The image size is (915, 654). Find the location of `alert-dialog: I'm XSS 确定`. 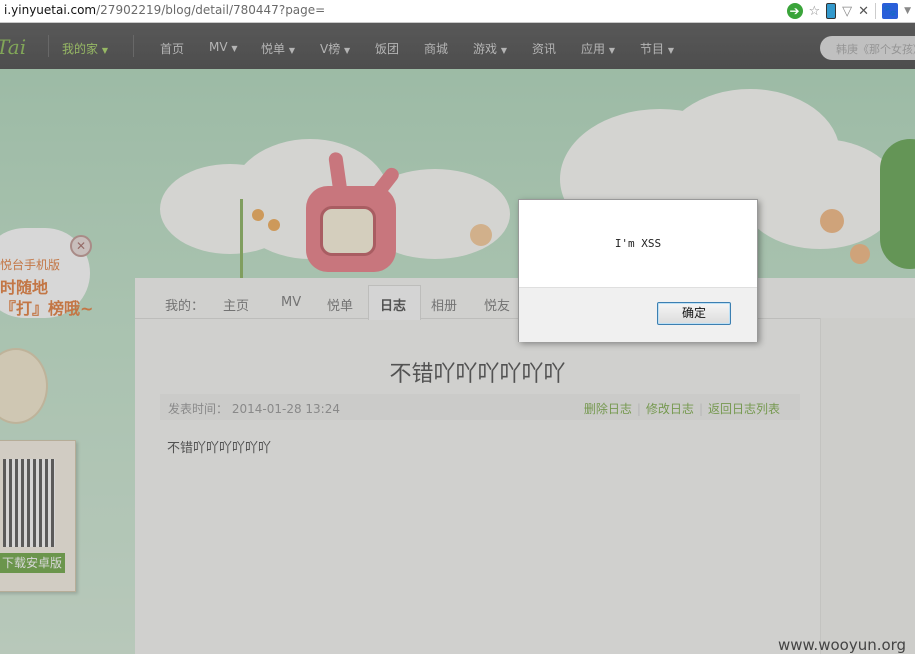

alert-dialog: I'm XSS 确定 is located at coordinates (638, 270).